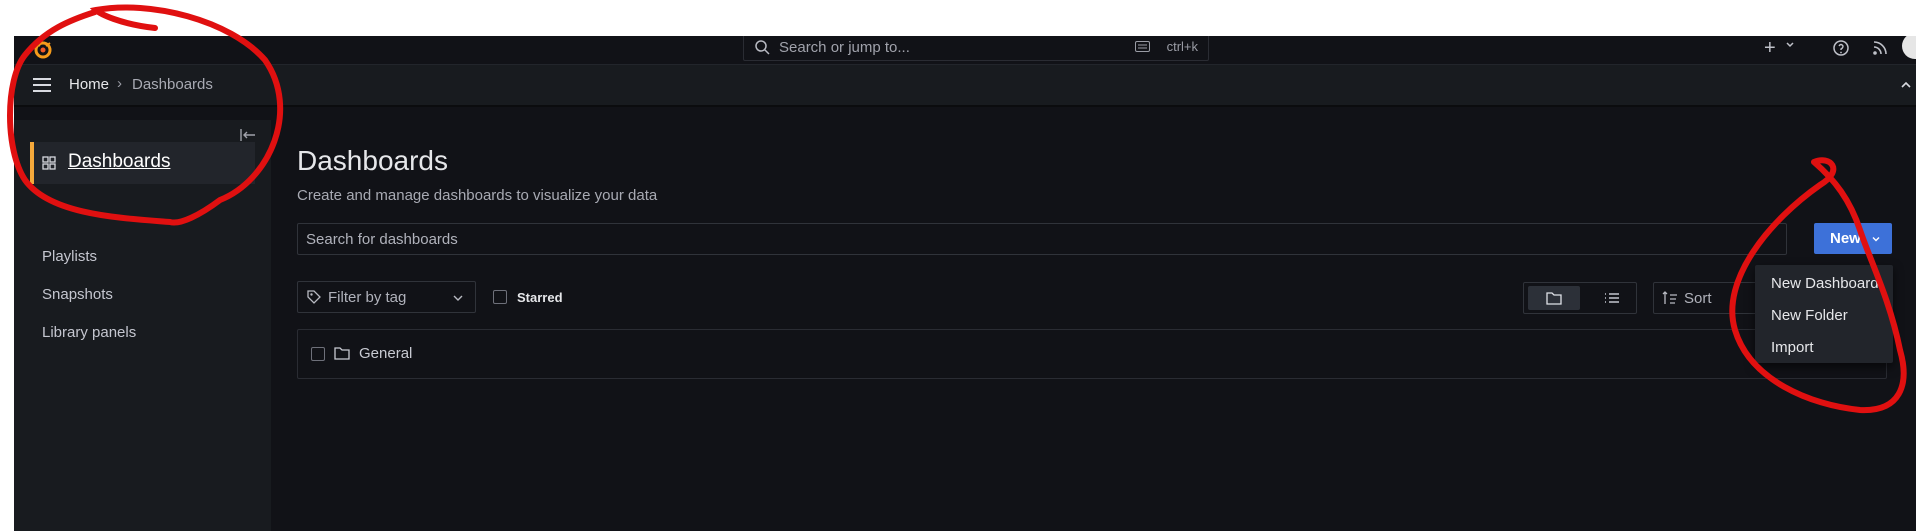 This screenshot has height=531, width=1916. I want to click on folder-checkbox, so click(318, 354).